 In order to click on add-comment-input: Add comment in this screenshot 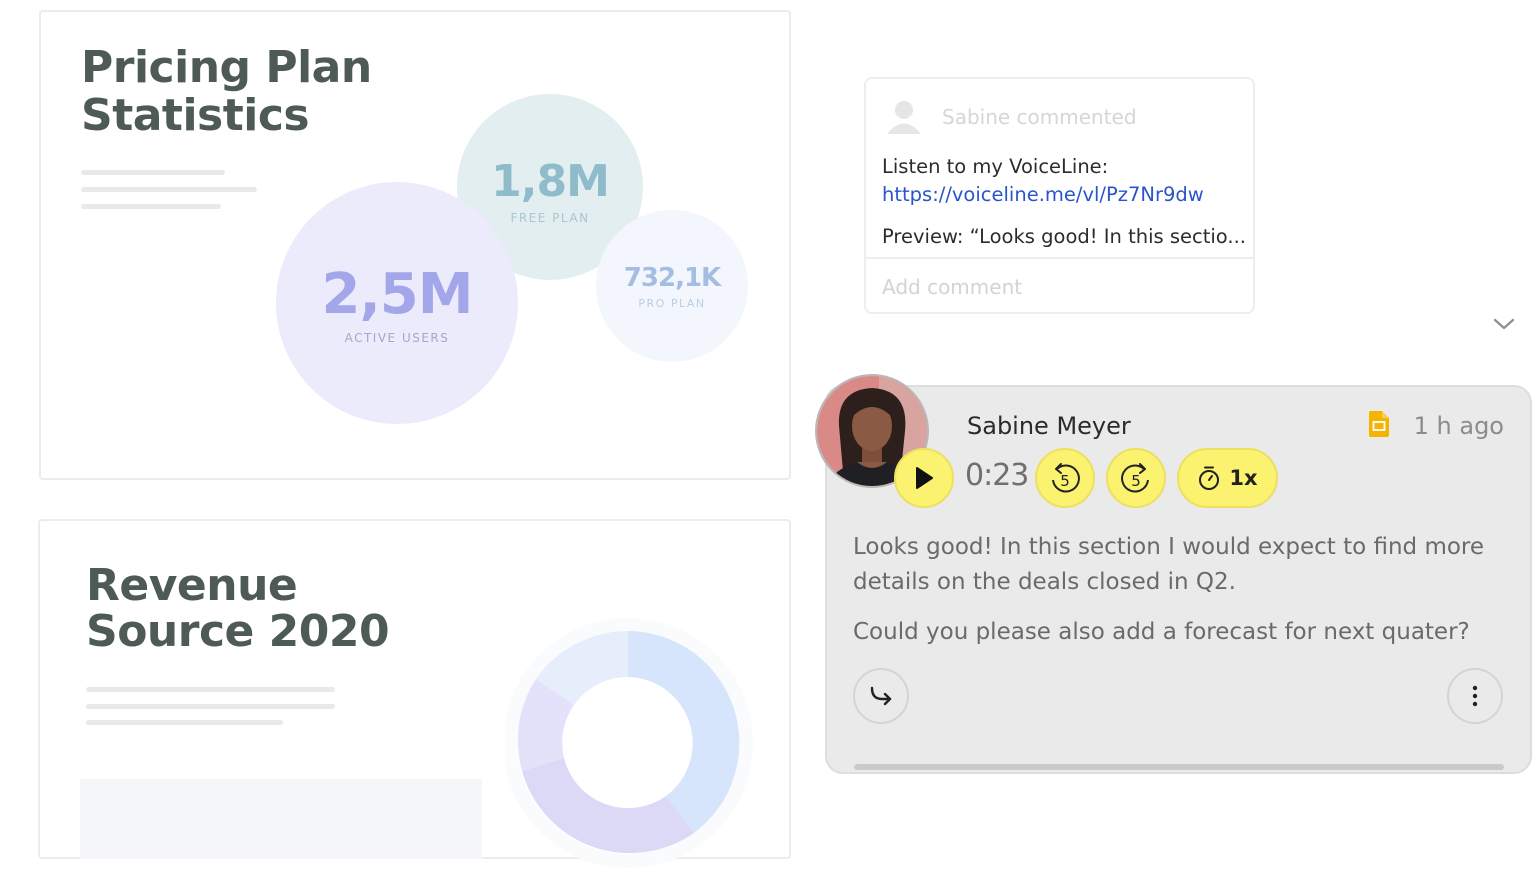, I will do `click(952, 287)`.